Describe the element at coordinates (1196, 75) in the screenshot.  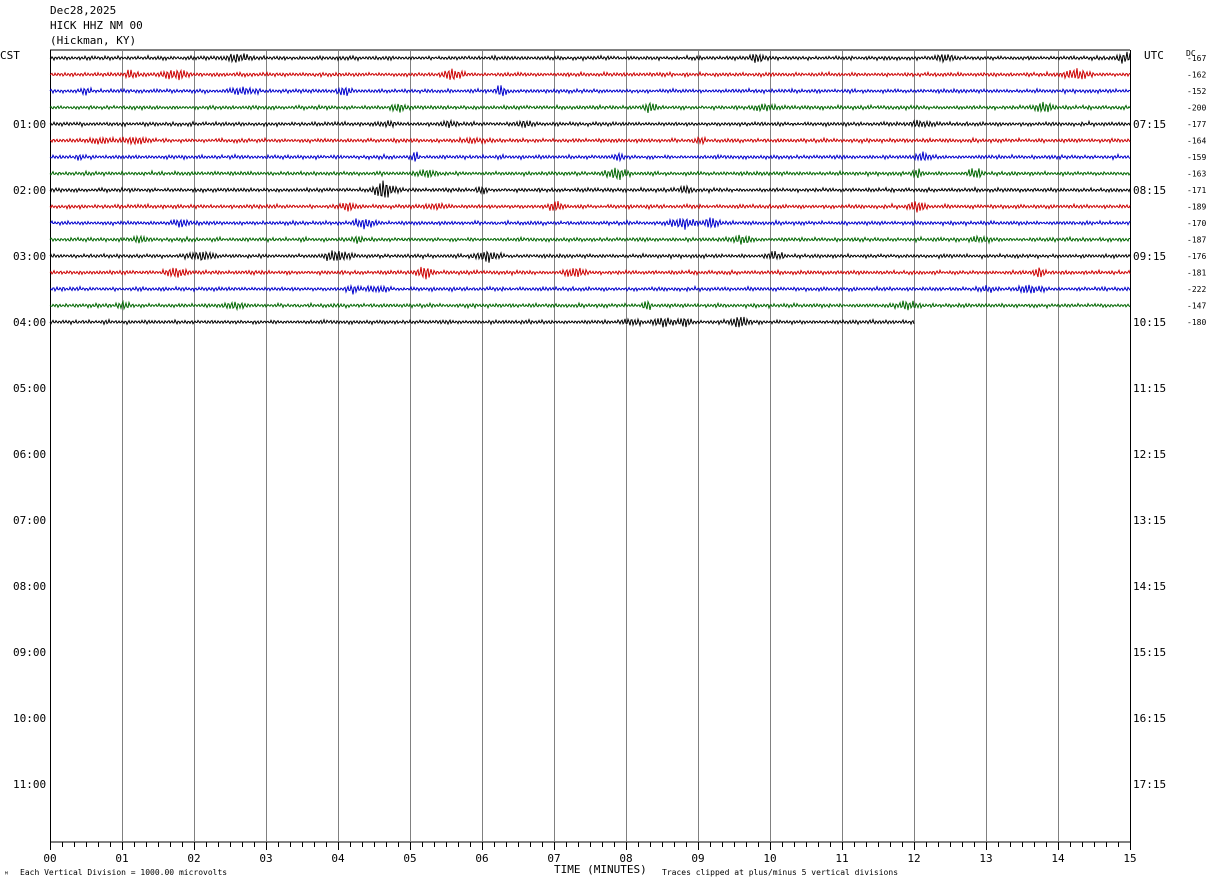
I see `dc-value: -162` at that location.